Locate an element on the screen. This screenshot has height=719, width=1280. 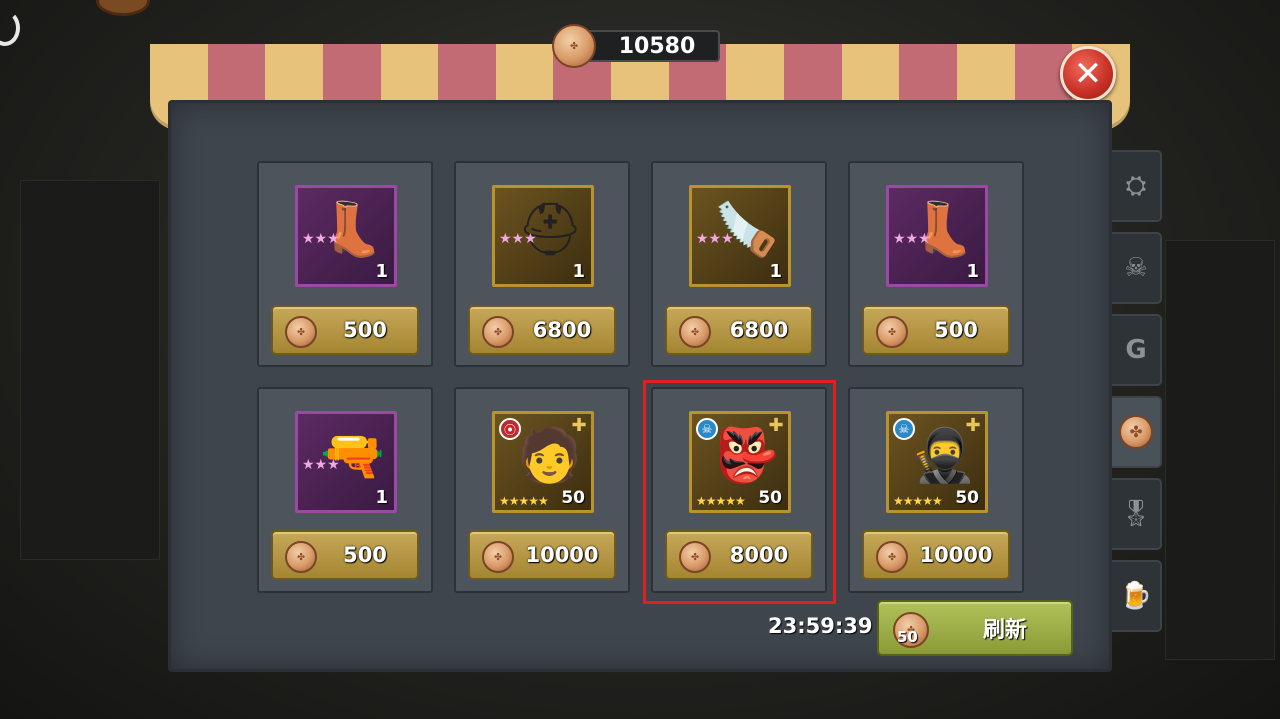
side-tab-skull: ☠ is located at coordinates (1137, 268).